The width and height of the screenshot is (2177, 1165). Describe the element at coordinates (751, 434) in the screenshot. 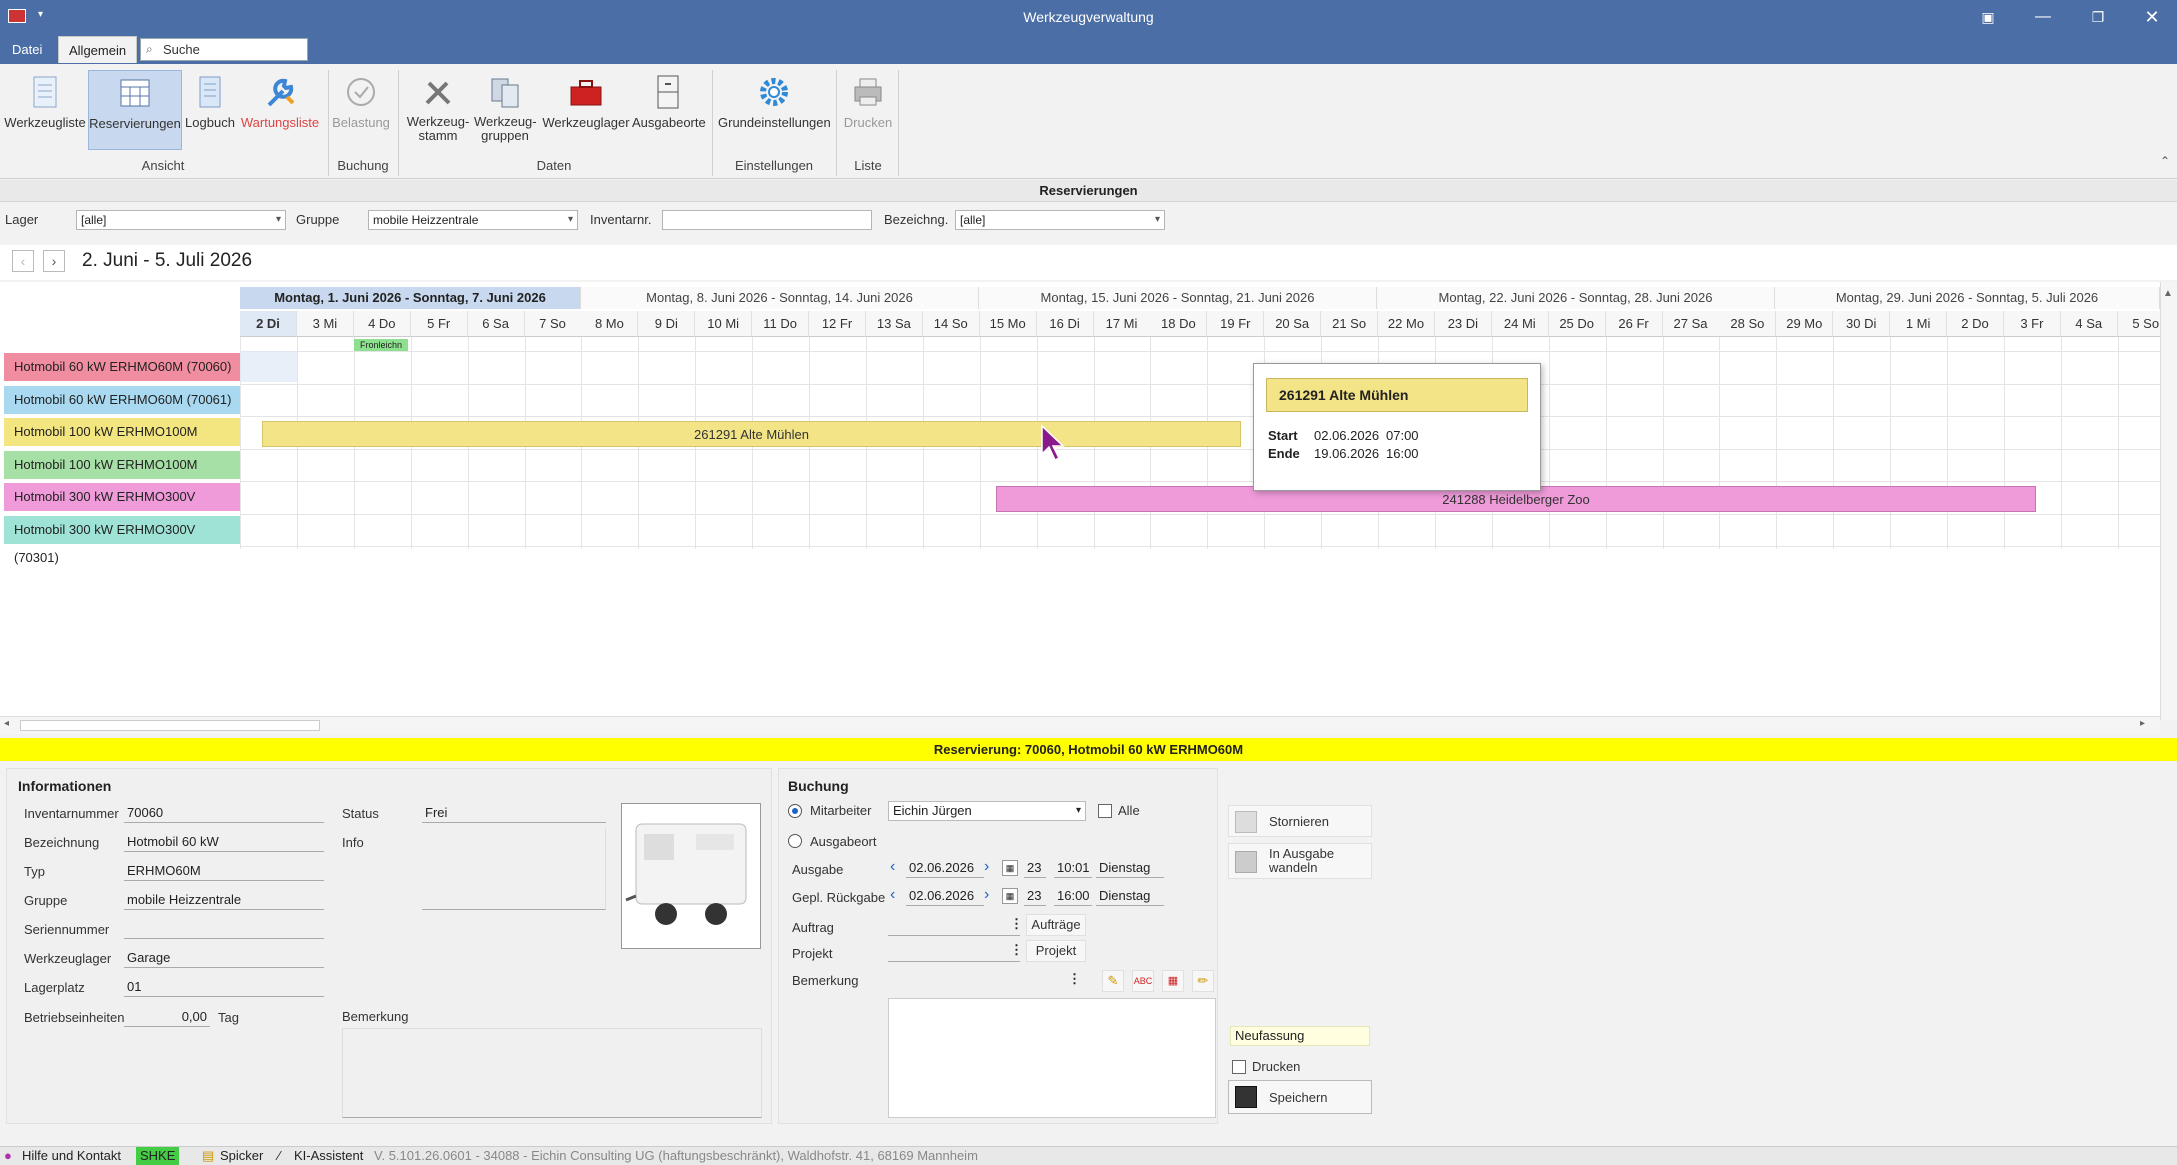

I see `reservation-bar: 261291 Alte Mühlen` at that location.